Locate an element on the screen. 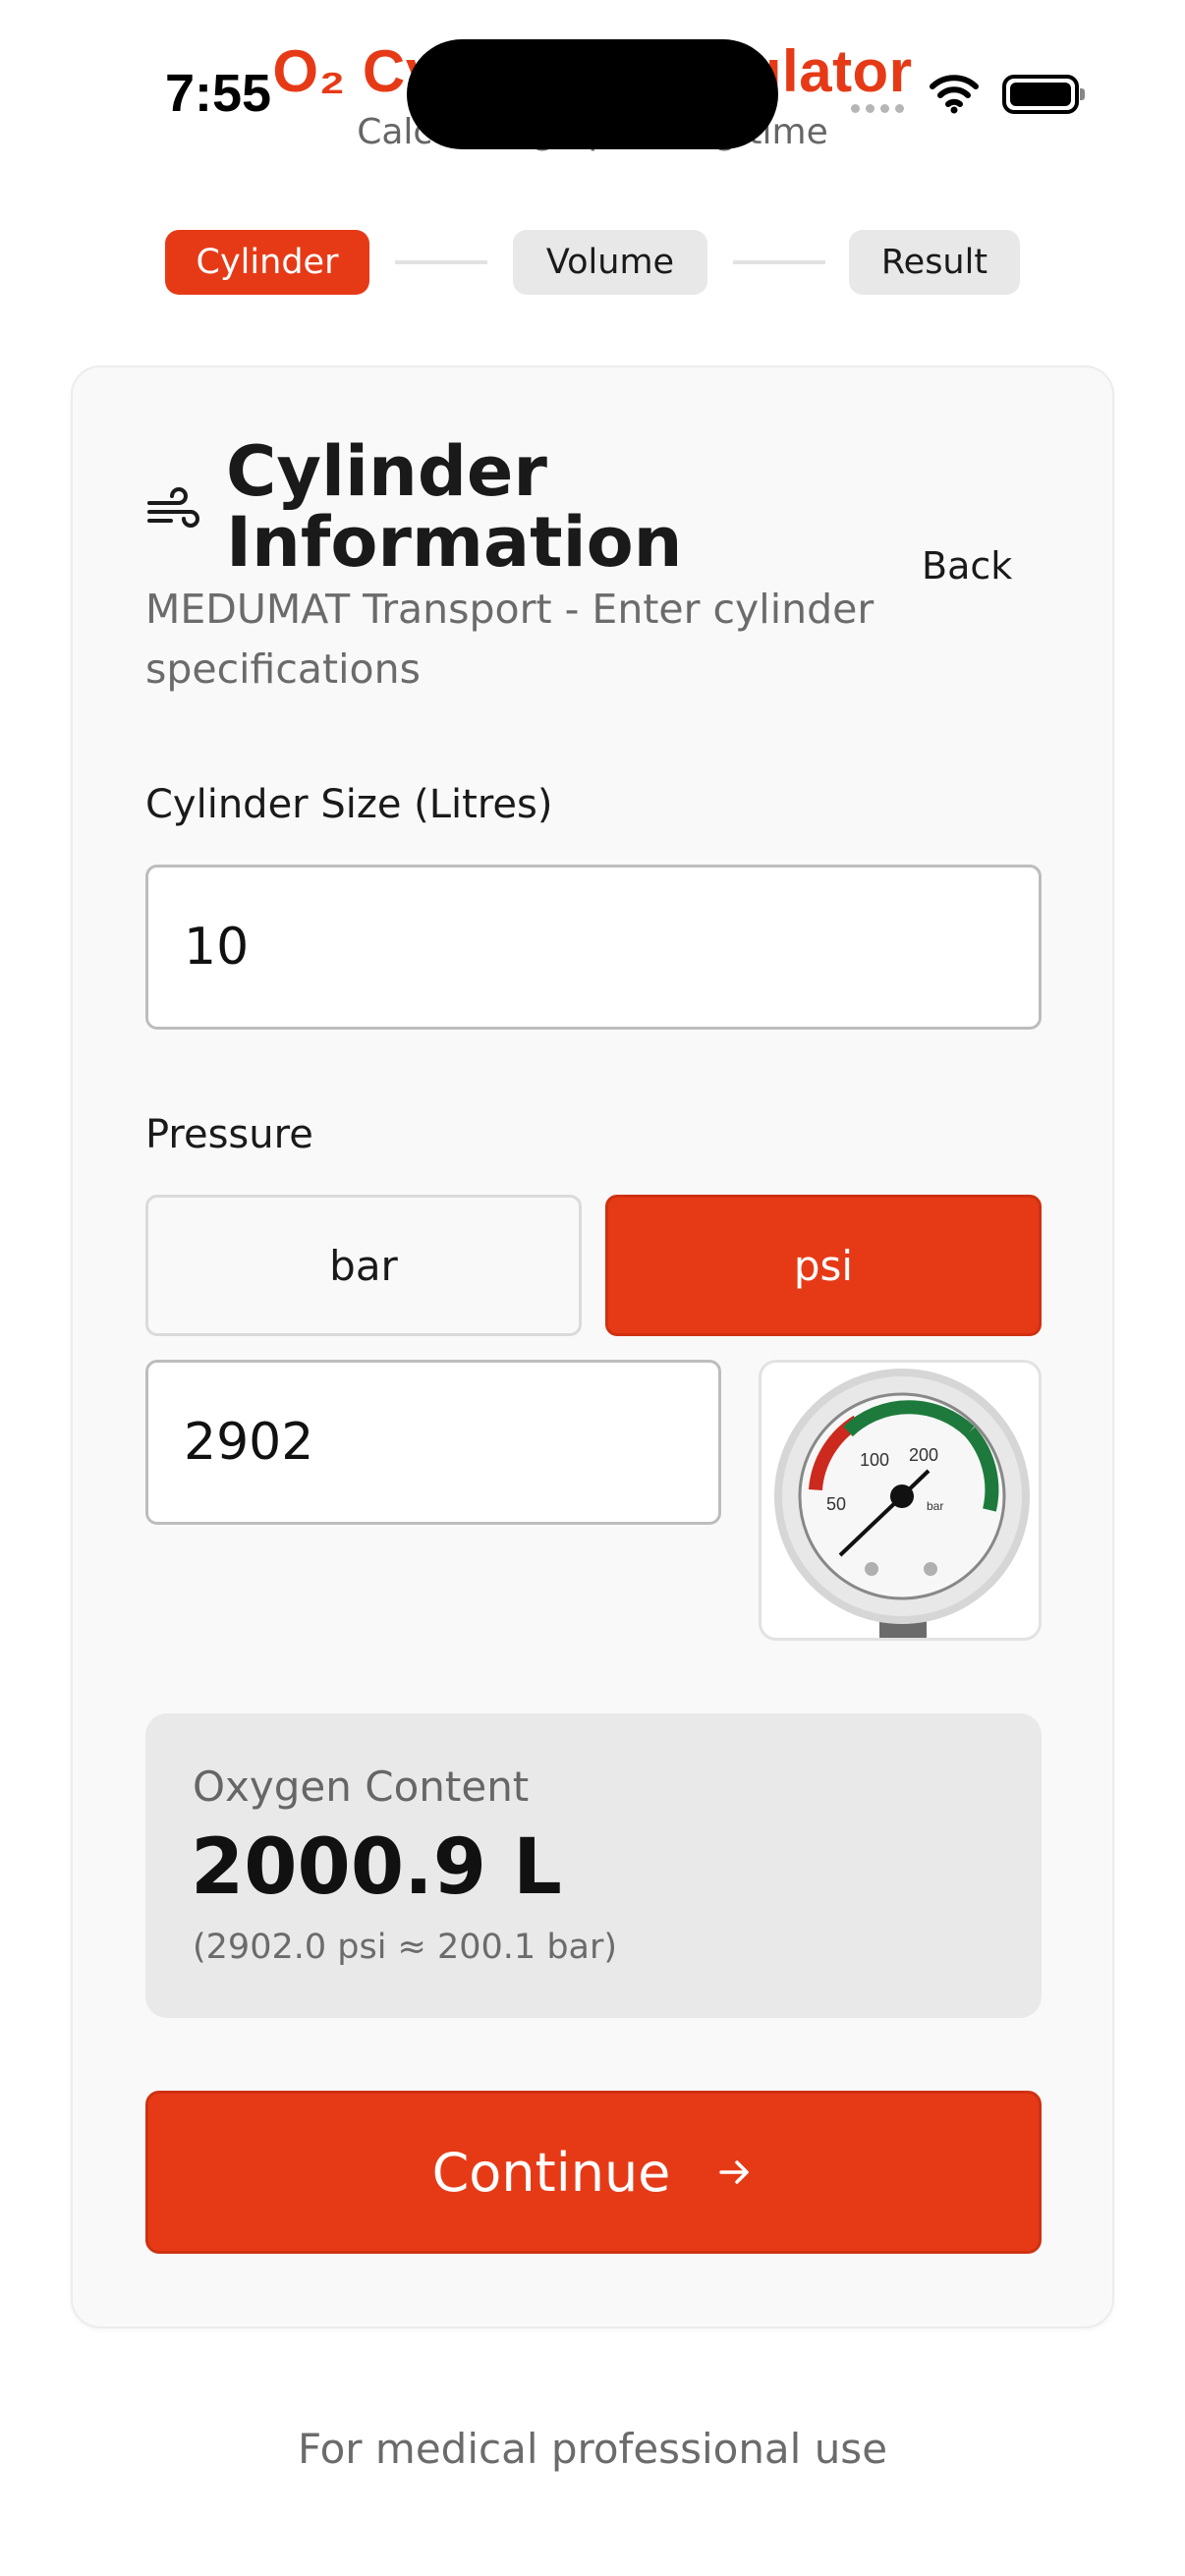 The image size is (1185, 2576). step-result: Result is located at coordinates (935, 262).